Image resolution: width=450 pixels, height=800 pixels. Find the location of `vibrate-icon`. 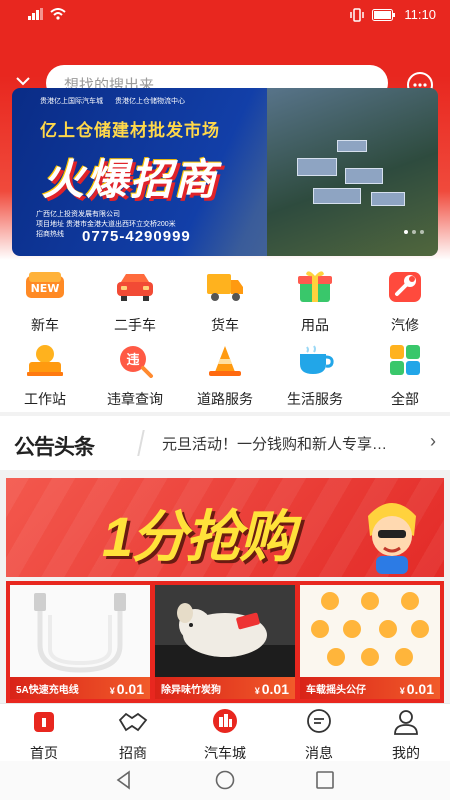

vibrate-icon is located at coordinates (357, 14).